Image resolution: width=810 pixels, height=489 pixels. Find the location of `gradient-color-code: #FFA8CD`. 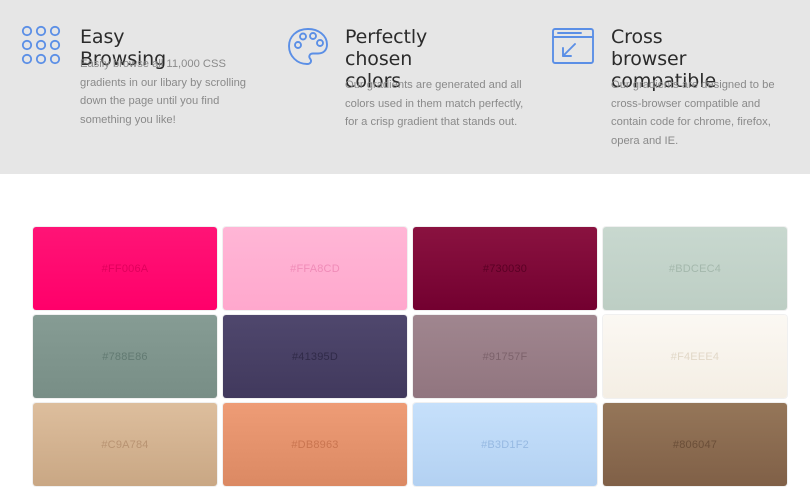

gradient-color-code: #FFA8CD is located at coordinates (315, 268).